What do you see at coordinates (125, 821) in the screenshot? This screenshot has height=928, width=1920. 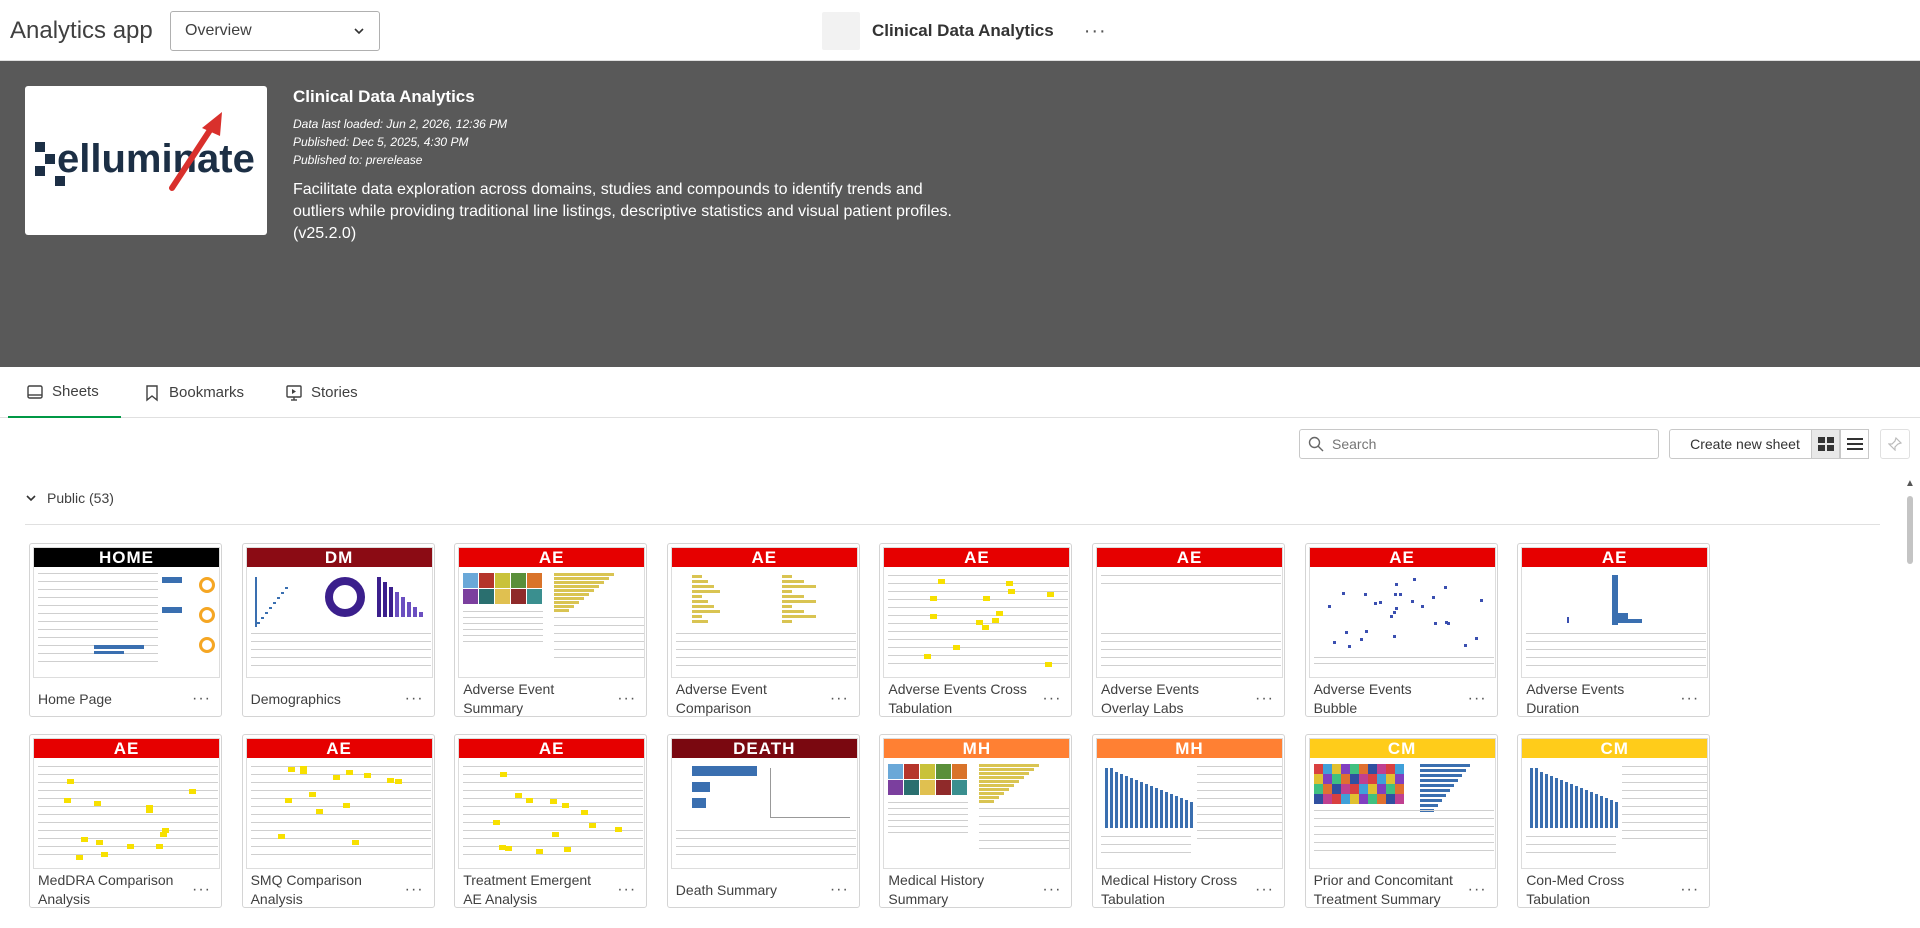 I see `sheet-card: AE MedDRA Comparison Analysis ···` at bounding box center [125, 821].